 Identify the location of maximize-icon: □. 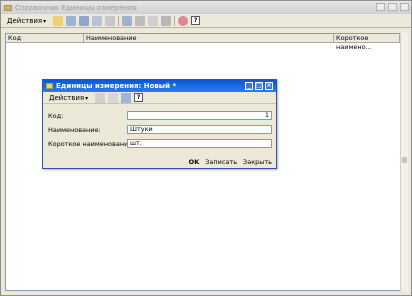
(259, 86).